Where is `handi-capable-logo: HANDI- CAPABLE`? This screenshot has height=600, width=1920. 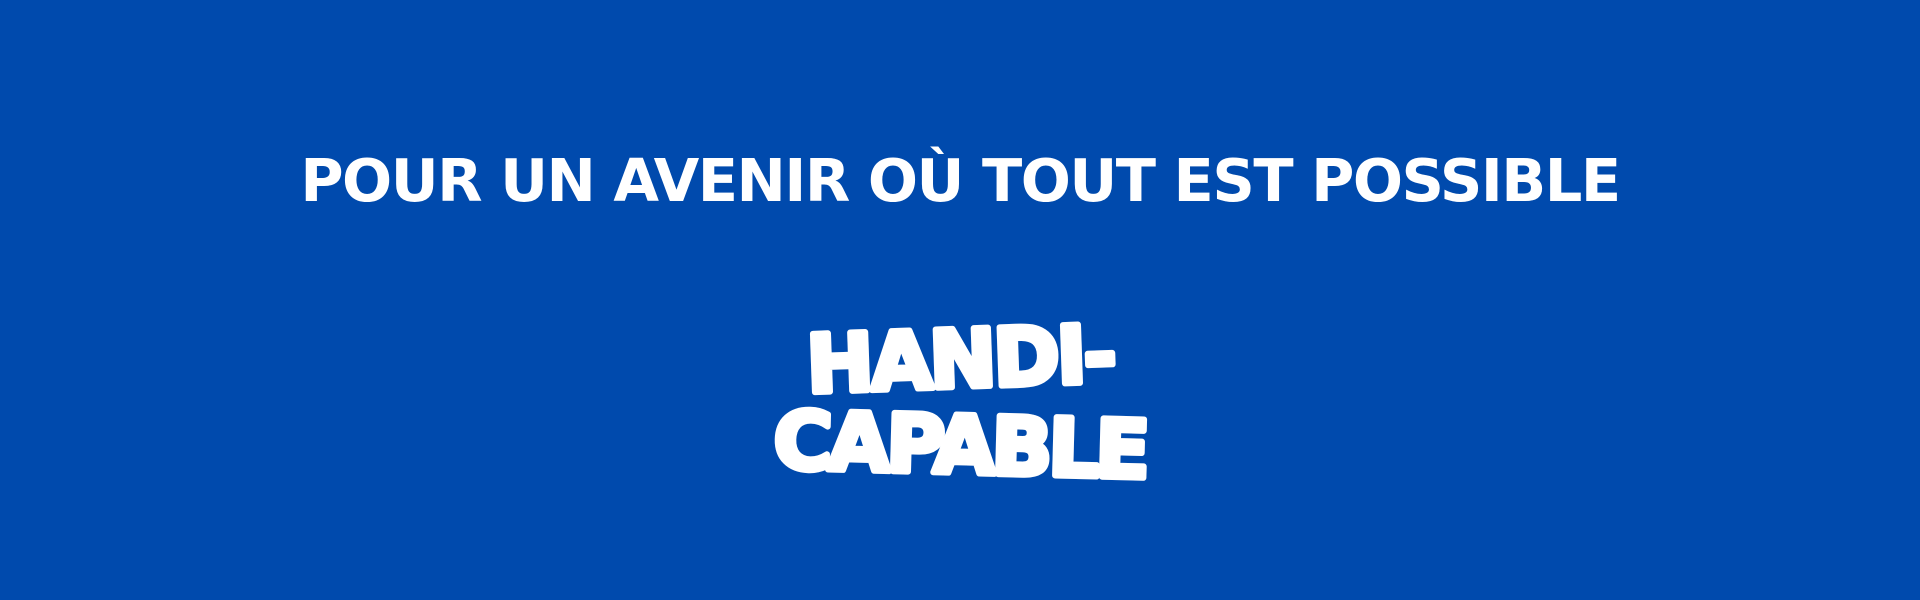 handi-capable-logo: HANDI- CAPABLE is located at coordinates (960, 397).